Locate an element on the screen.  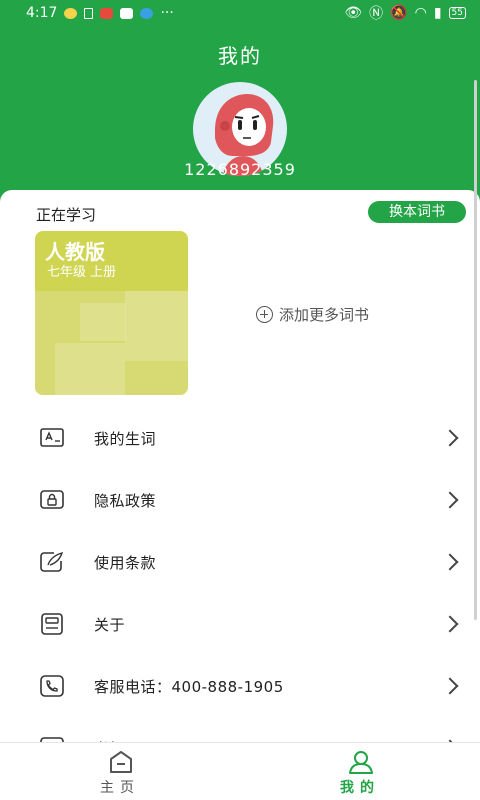
home-icon is located at coordinates (121, 762).